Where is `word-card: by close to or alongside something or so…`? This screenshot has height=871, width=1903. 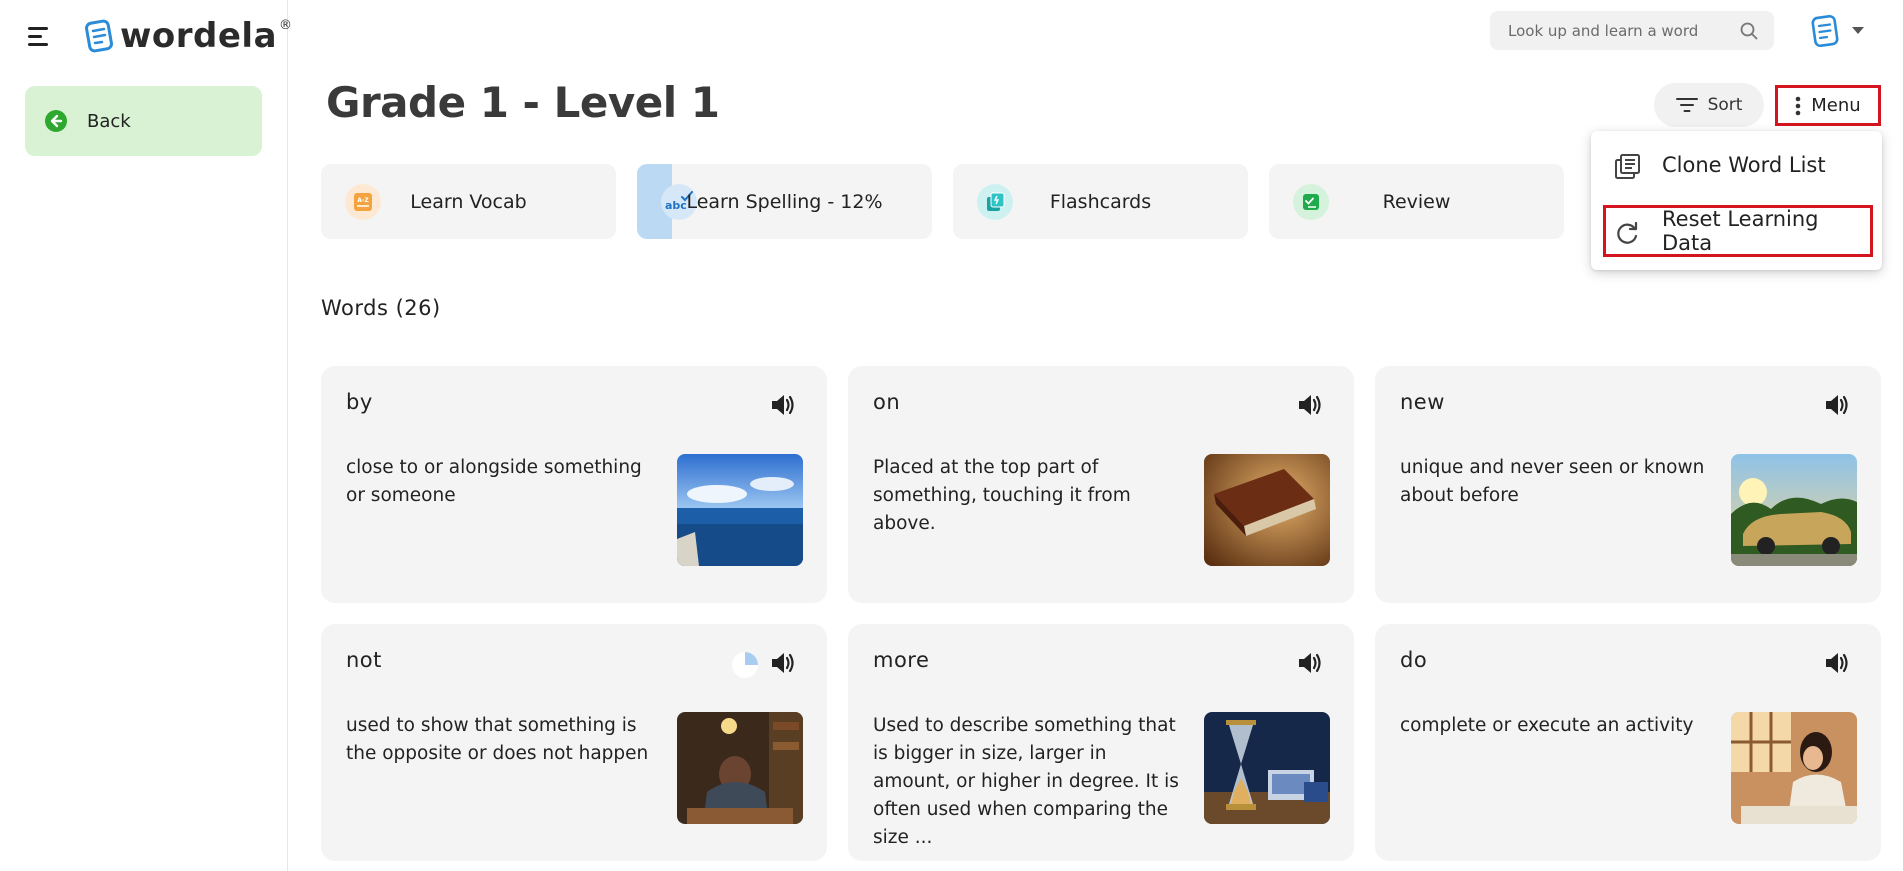 word-card: by close to or alongside something or so… is located at coordinates (574, 484).